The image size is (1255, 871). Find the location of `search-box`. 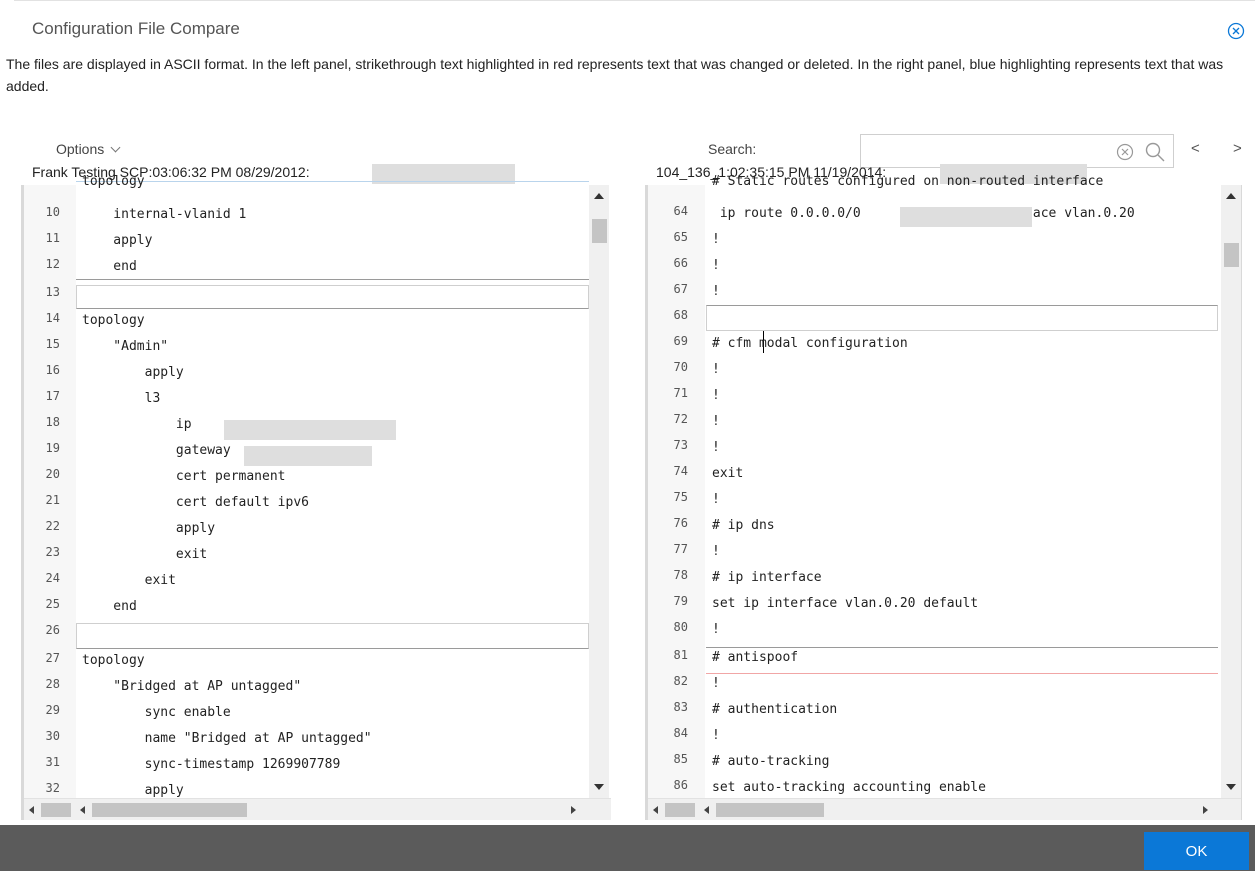

search-box is located at coordinates (1017, 151).